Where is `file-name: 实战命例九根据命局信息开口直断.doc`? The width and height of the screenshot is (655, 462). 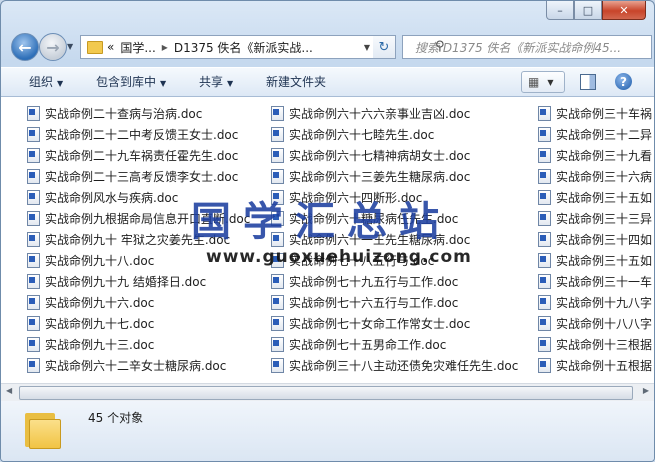
file-name: 实战命例九根据命局信息开口直断.doc is located at coordinates (148, 219).